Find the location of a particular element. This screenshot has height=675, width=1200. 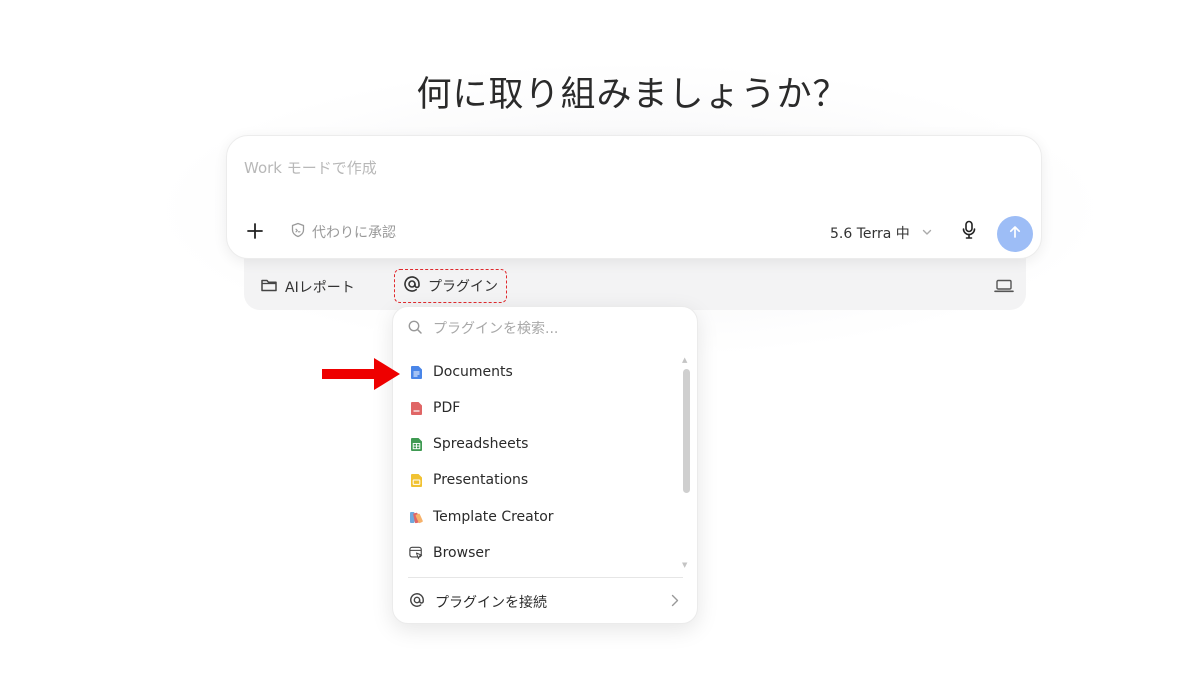

search-icon is located at coordinates (415, 329).